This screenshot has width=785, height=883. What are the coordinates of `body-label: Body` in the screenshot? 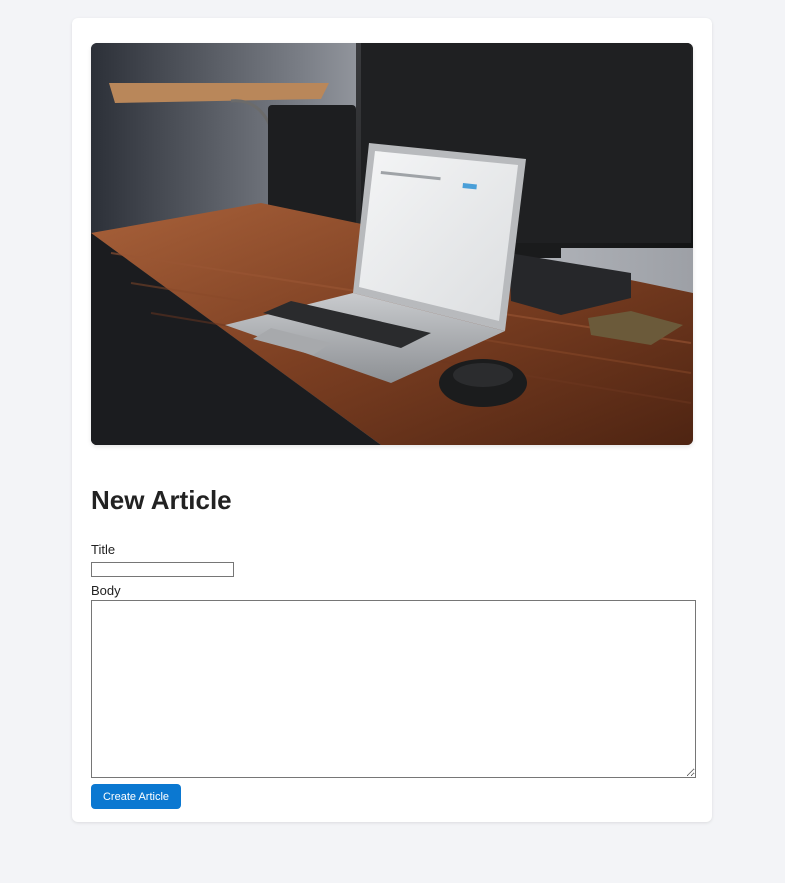 It's located at (106, 590).